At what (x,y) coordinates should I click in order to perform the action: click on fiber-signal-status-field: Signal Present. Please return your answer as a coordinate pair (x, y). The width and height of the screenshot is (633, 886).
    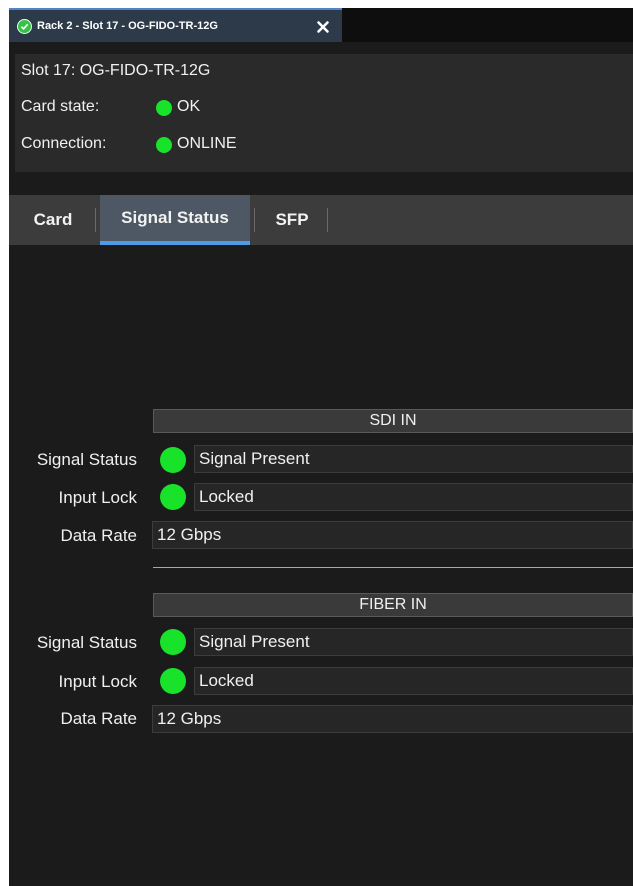
    Looking at the image, I should click on (413, 642).